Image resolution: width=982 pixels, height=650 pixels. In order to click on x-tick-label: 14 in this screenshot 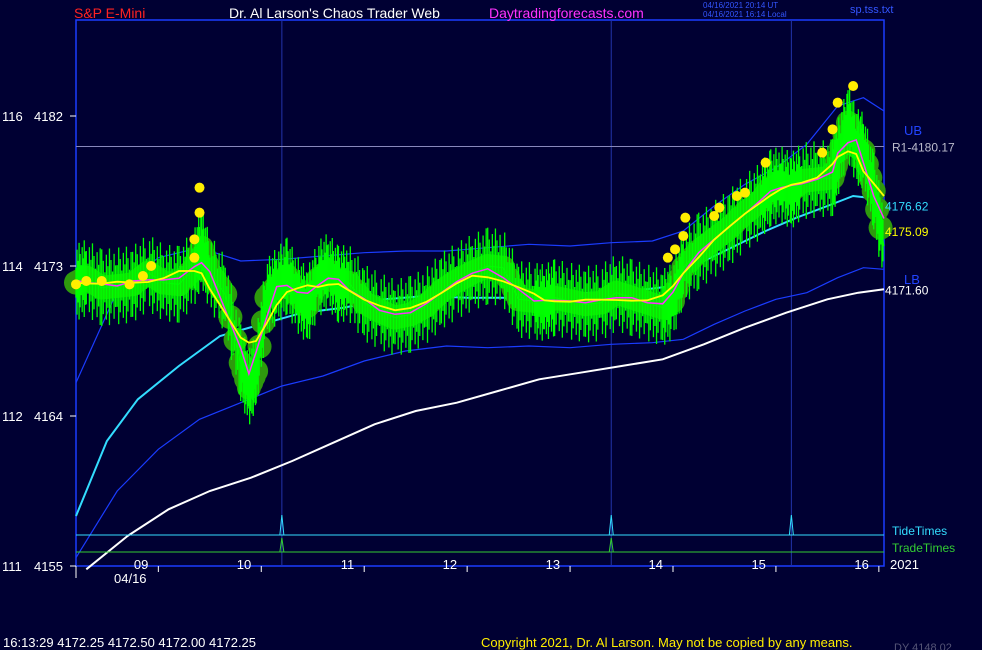, I will do `click(656, 564)`.